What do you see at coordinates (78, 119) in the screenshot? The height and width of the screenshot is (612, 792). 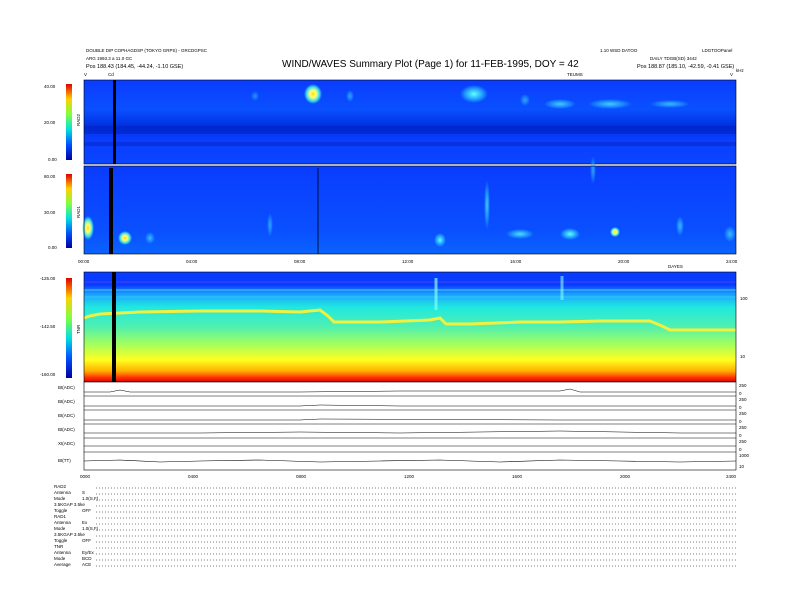 I see `rad2-ylabel: RAD2` at bounding box center [78, 119].